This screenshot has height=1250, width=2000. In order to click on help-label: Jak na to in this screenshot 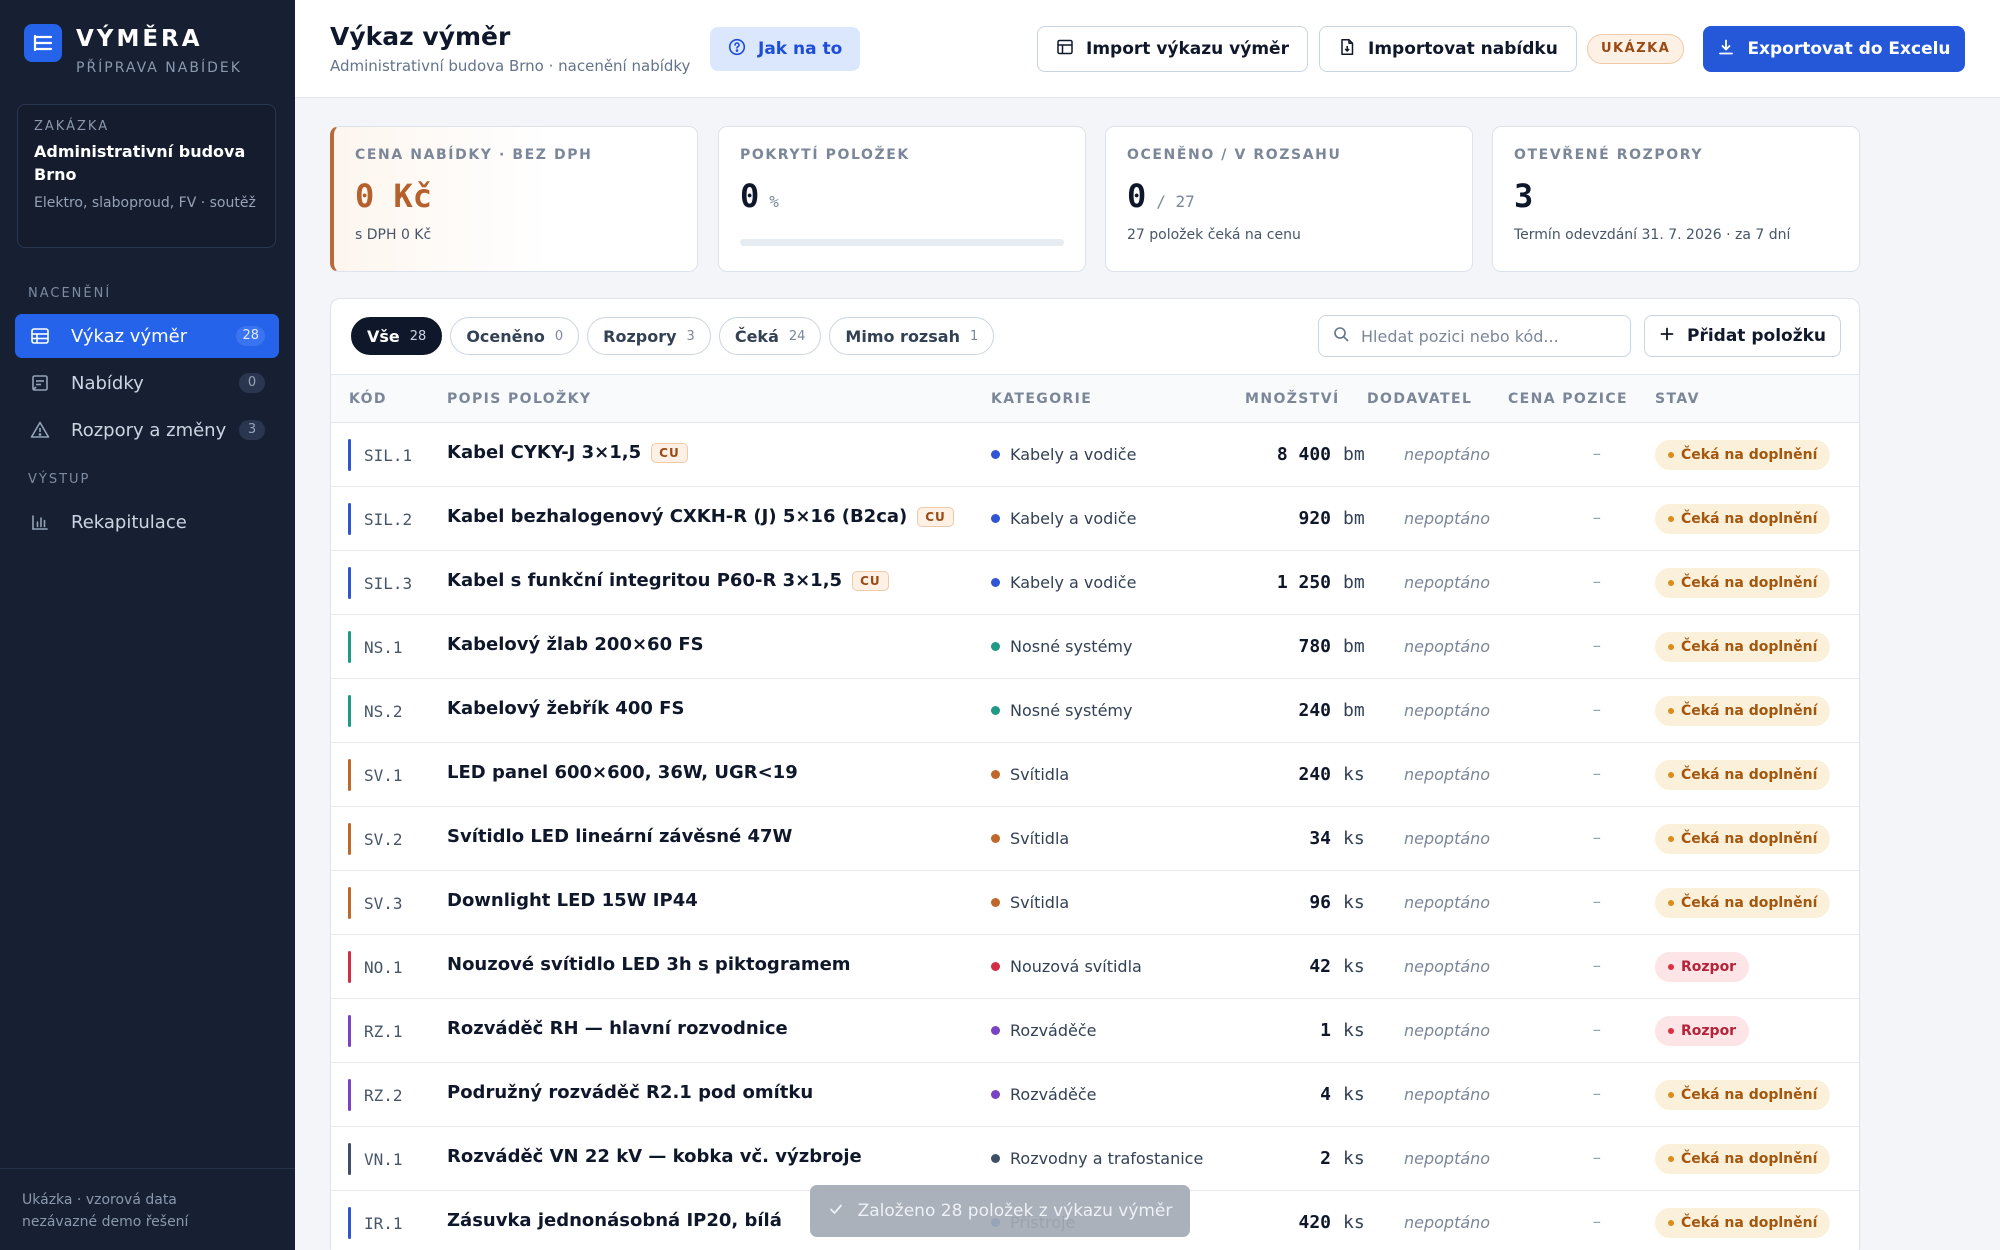, I will do `click(800, 49)`.